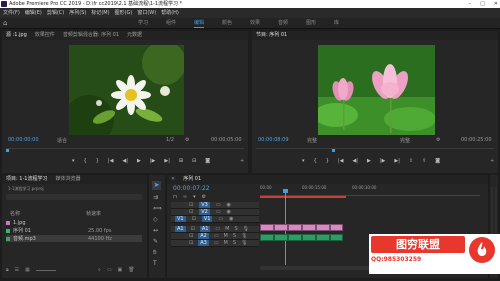 This screenshot has width=500, height=281. Describe the element at coordinates (139, 161) in the screenshot. I see `play-button: ▶` at that location.